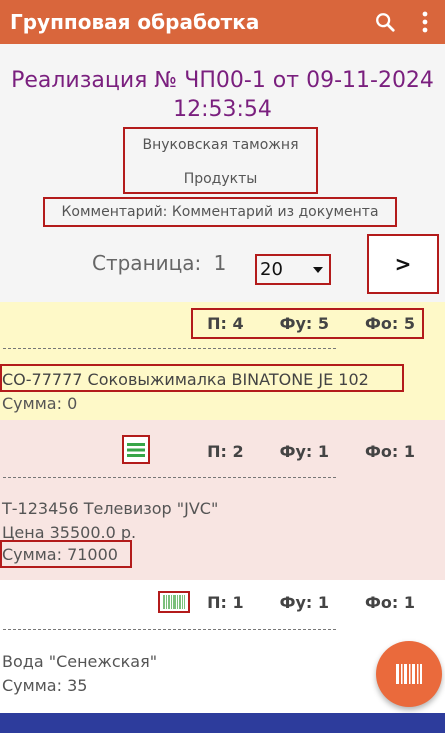  What do you see at coordinates (80, 661) in the screenshot?
I see `item-name: Вода "Сенежская"` at bounding box center [80, 661].